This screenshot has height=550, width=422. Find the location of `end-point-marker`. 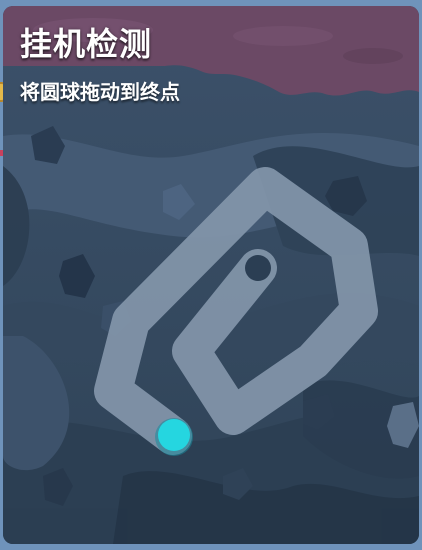

end-point-marker is located at coordinates (258, 268).